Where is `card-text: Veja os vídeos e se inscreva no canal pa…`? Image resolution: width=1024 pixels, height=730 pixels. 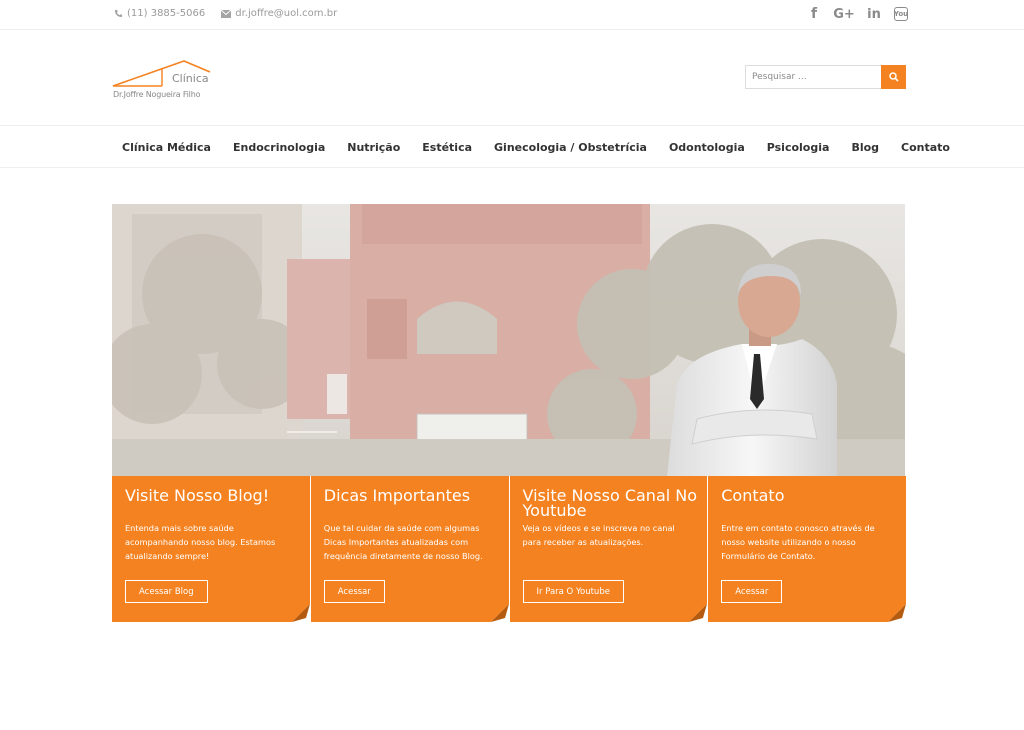 card-text: Veja os vídeos e se inscreva no canal pa… is located at coordinates (598, 535).